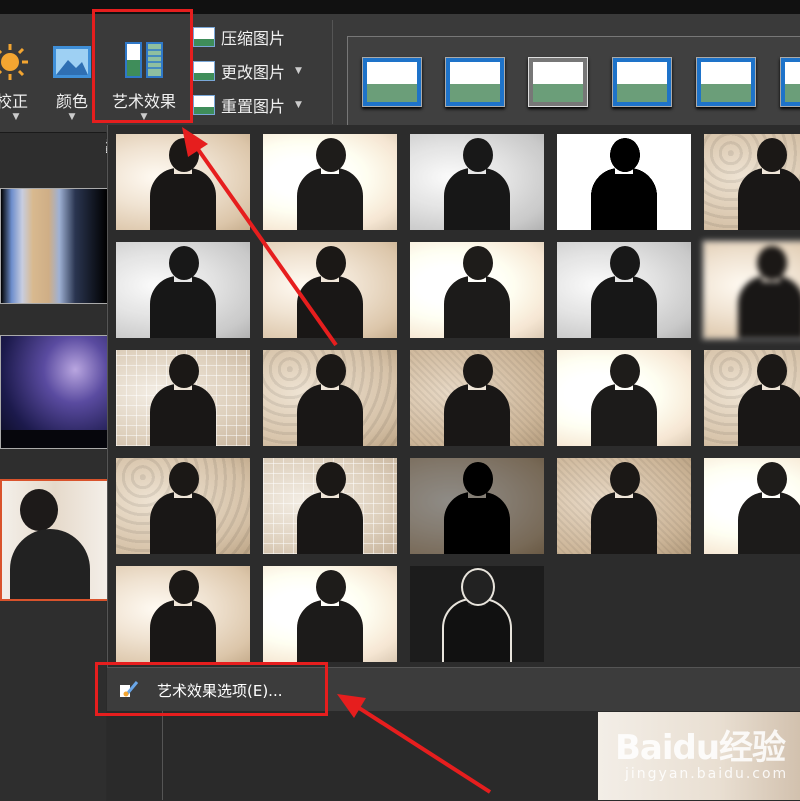 The width and height of the screenshot is (800, 801). Describe the element at coordinates (142, 66) in the screenshot. I see `highlight-box-artistic-button` at that location.